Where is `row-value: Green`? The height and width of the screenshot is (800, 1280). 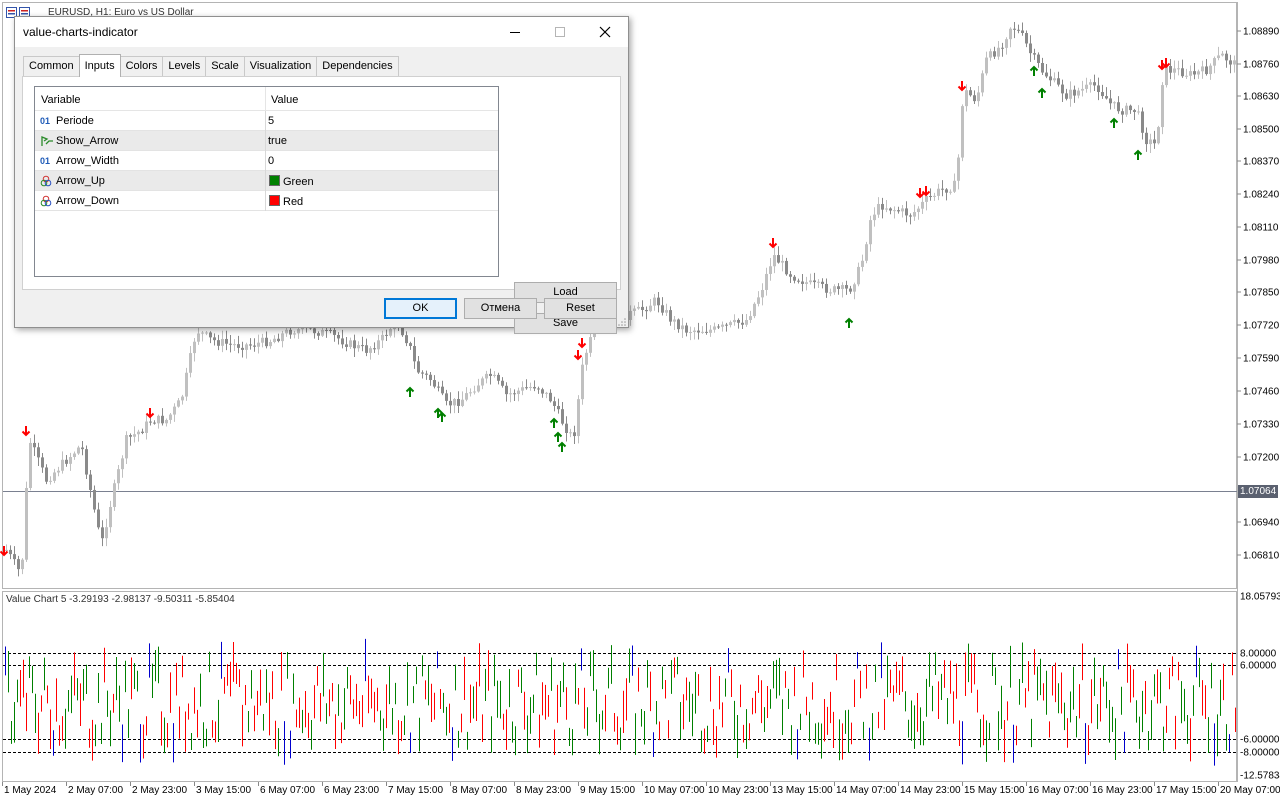 row-value: Green is located at coordinates (291, 181).